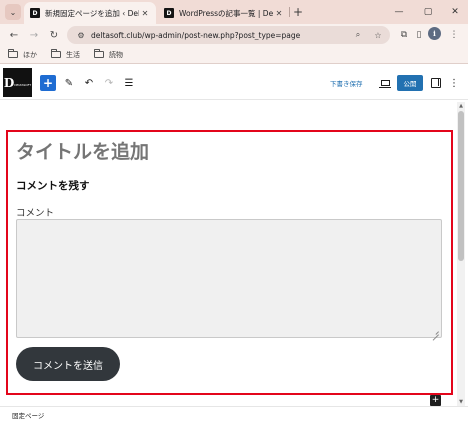 This screenshot has width=468, height=421. I want to click on document-overview-icon: ☰, so click(129, 83).